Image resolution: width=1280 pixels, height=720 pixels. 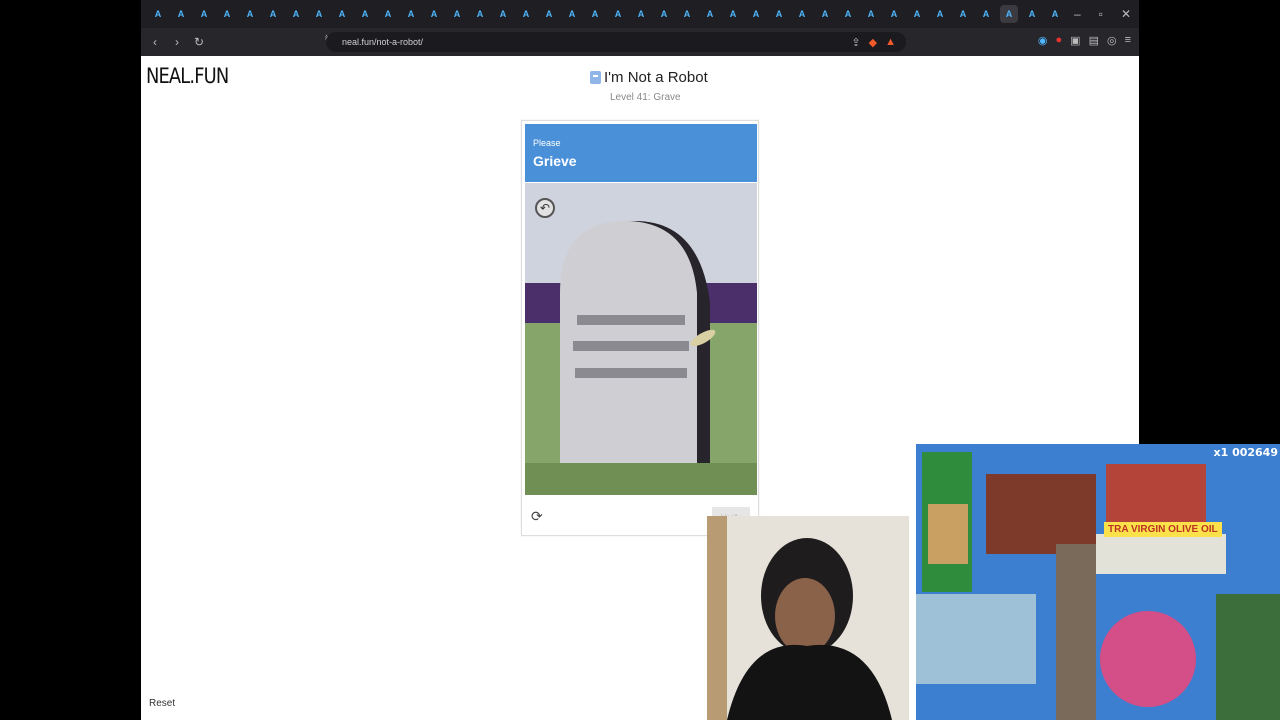 What do you see at coordinates (537, 516) in the screenshot?
I see `refresh-icon: ⟳` at bounding box center [537, 516].